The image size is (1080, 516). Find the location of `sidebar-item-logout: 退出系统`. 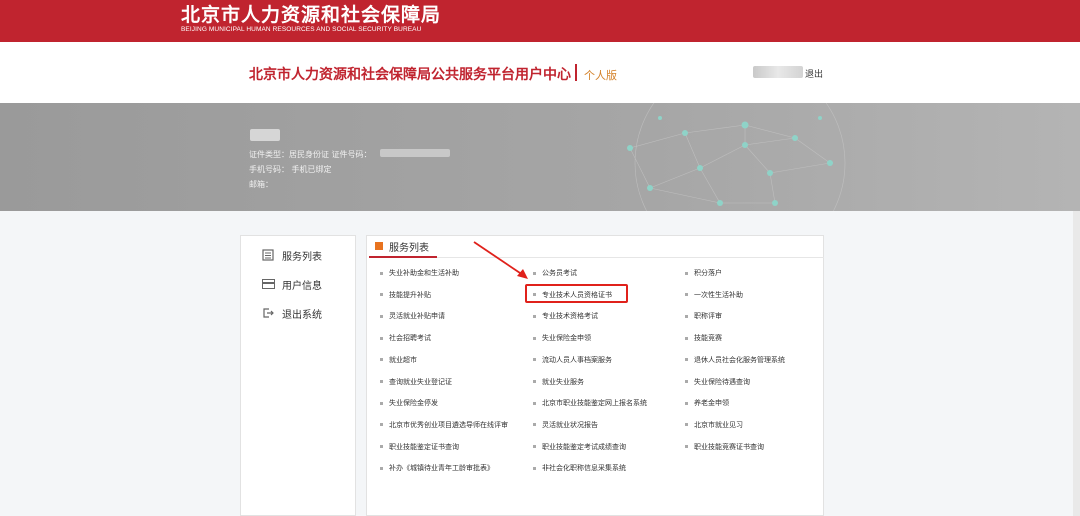

sidebar-item-logout: 退出系统 is located at coordinates (291, 313).